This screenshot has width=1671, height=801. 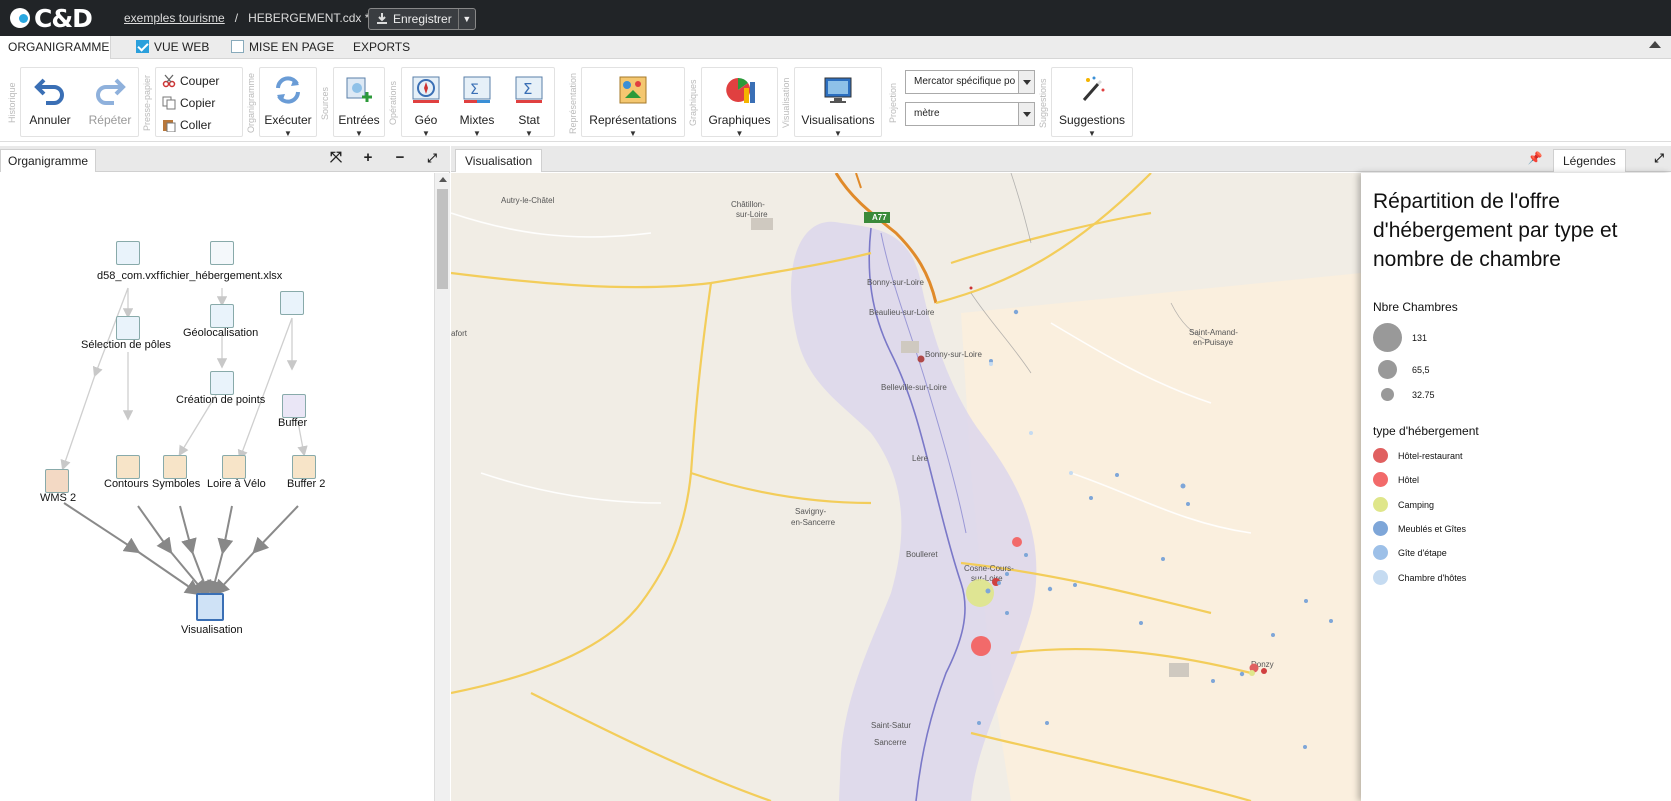 I want to click on tab-mise-en-page: MISE EN PAGE, so click(x=282, y=47).